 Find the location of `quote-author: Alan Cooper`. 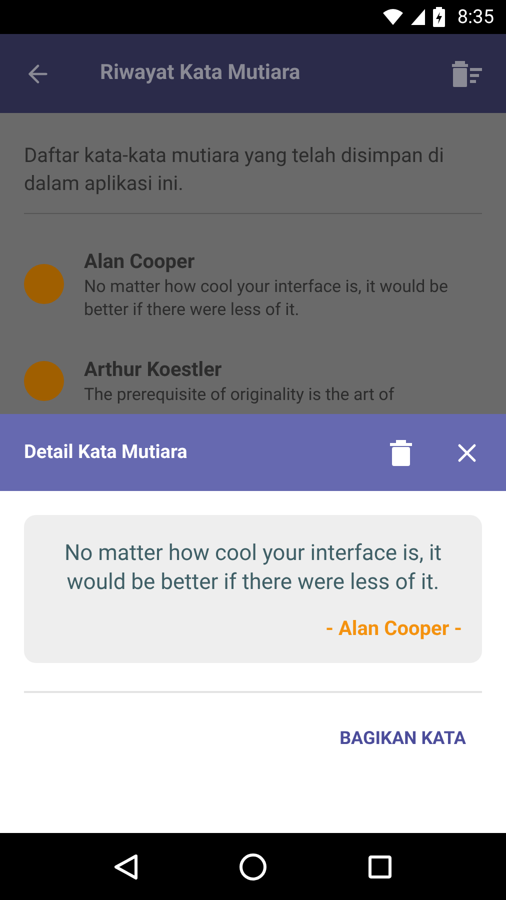

quote-author: Alan Cooper is located at coordinates (140, 261).